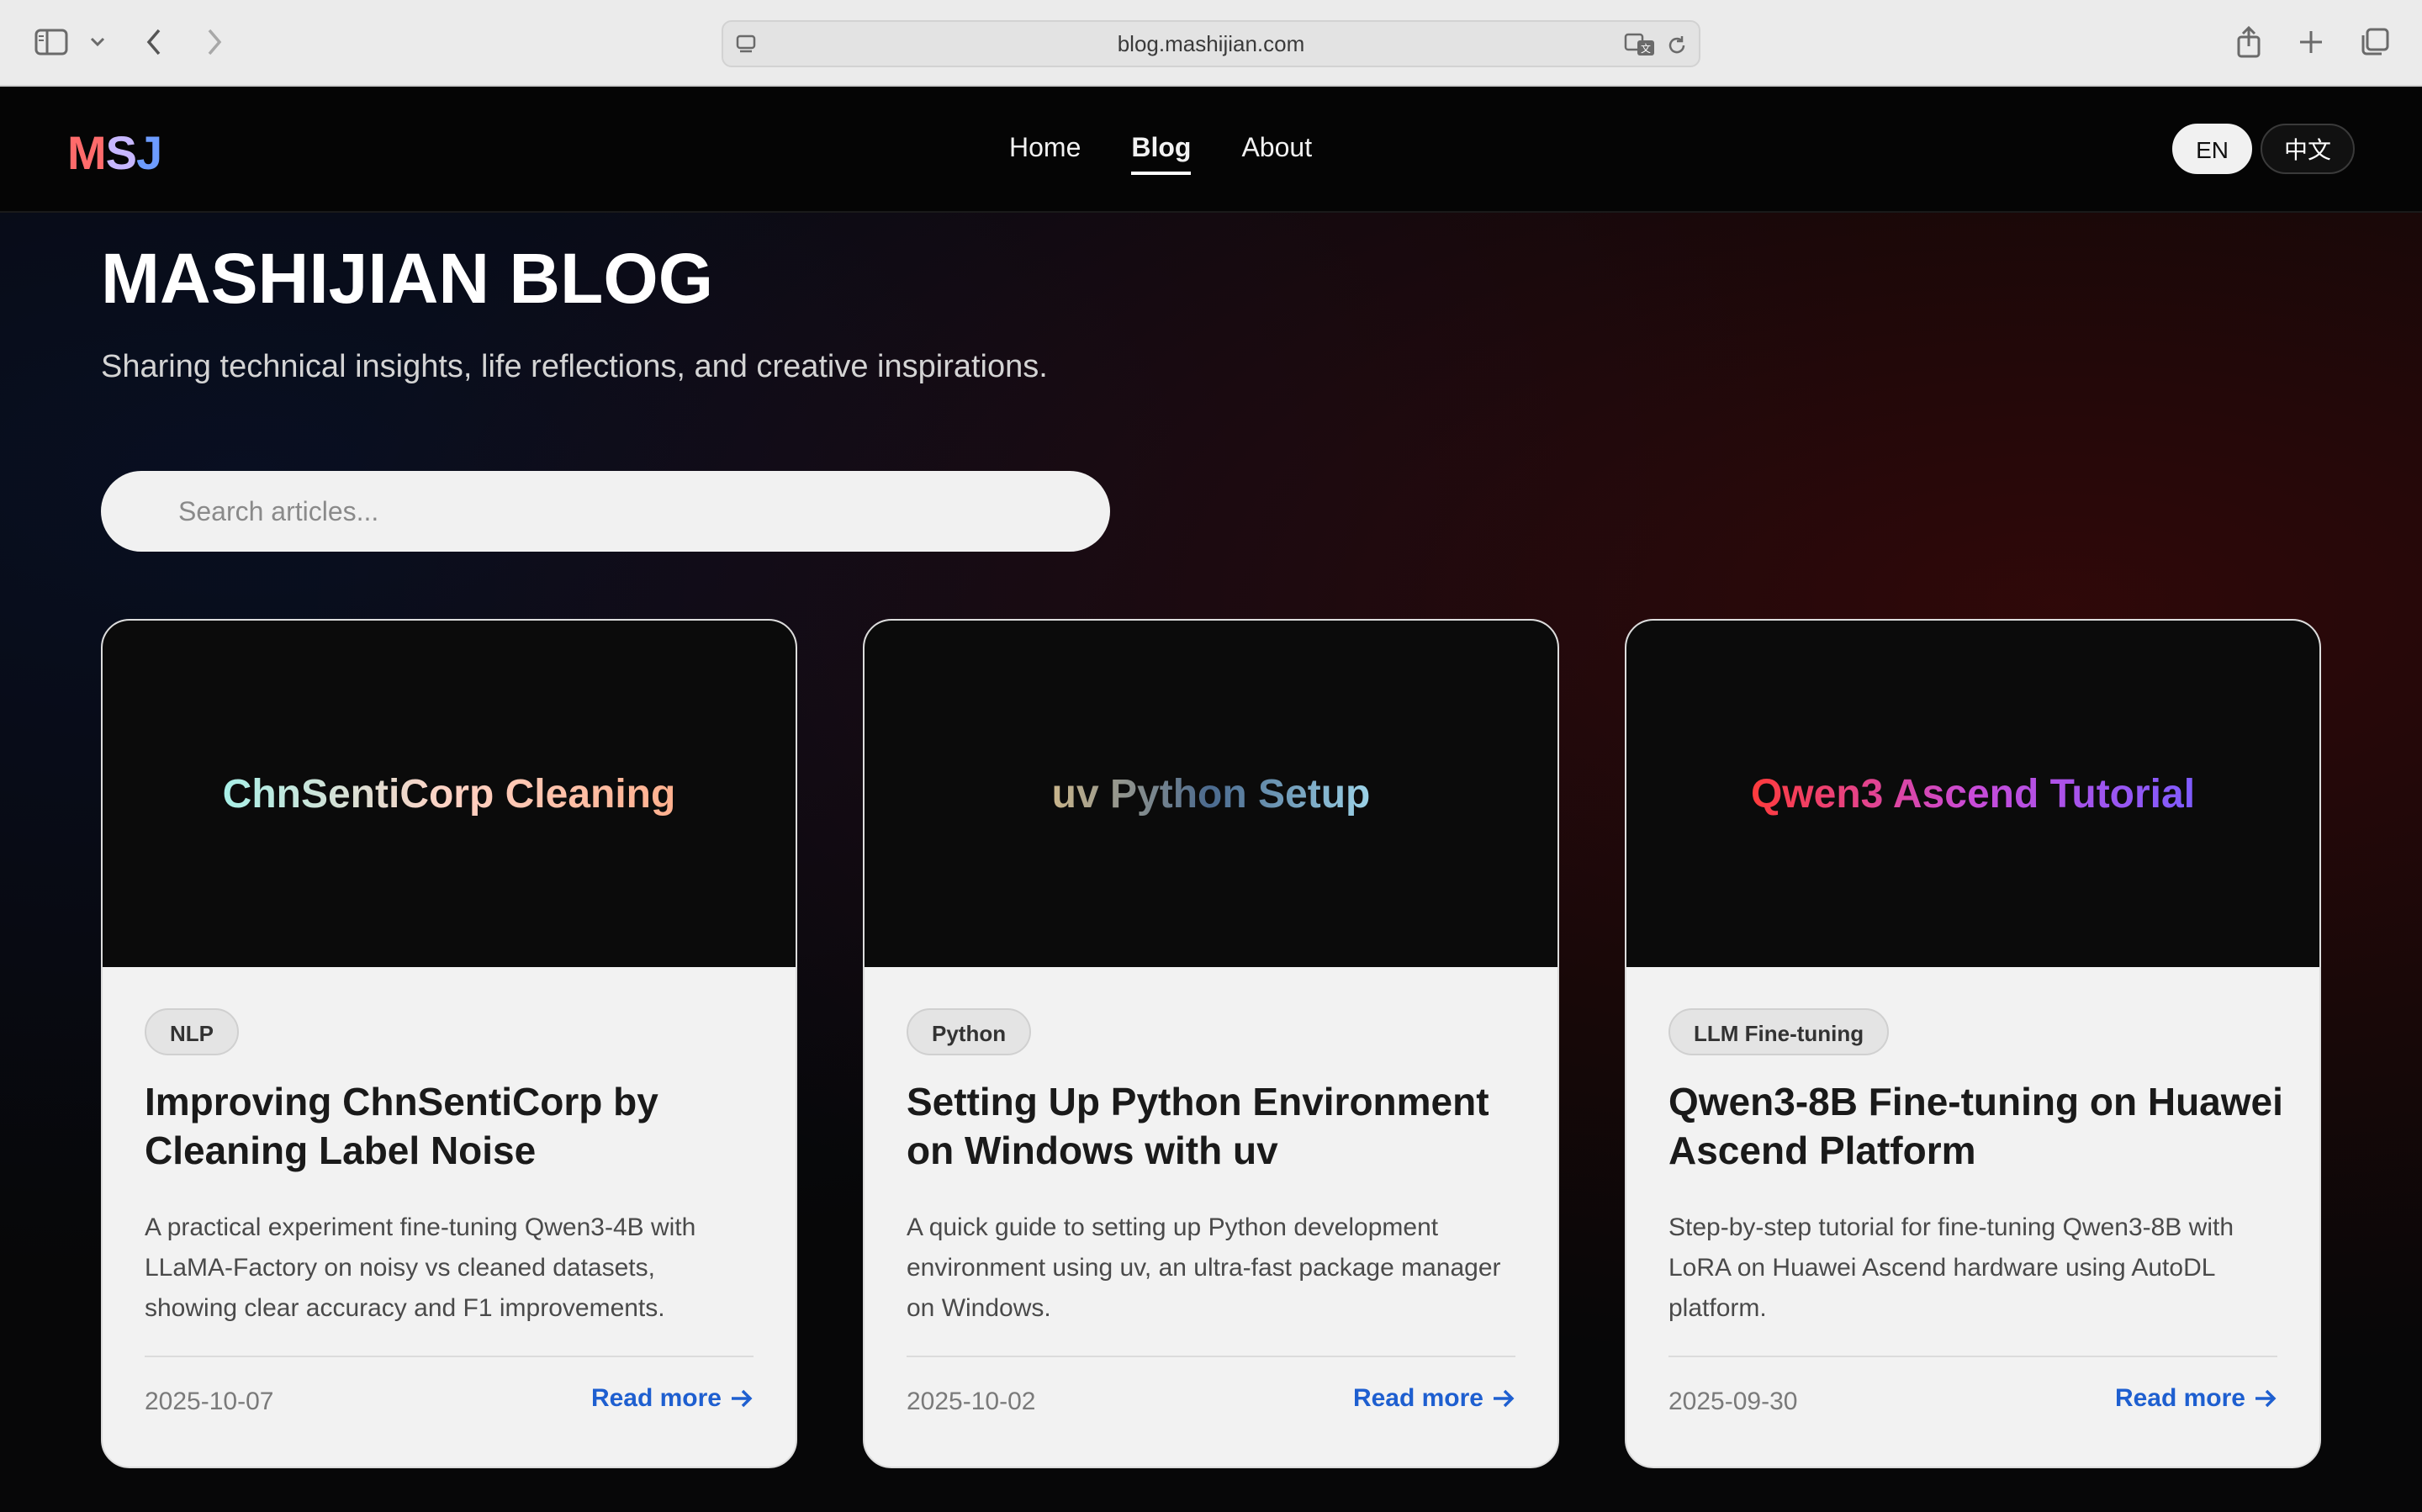 The height and width of the screenshot is (1512, 2422). What do you see at coordinates (209, 1401) in the screenshot?
I see `post-date: 2025-10-07` at bounding box center [209, 1401].